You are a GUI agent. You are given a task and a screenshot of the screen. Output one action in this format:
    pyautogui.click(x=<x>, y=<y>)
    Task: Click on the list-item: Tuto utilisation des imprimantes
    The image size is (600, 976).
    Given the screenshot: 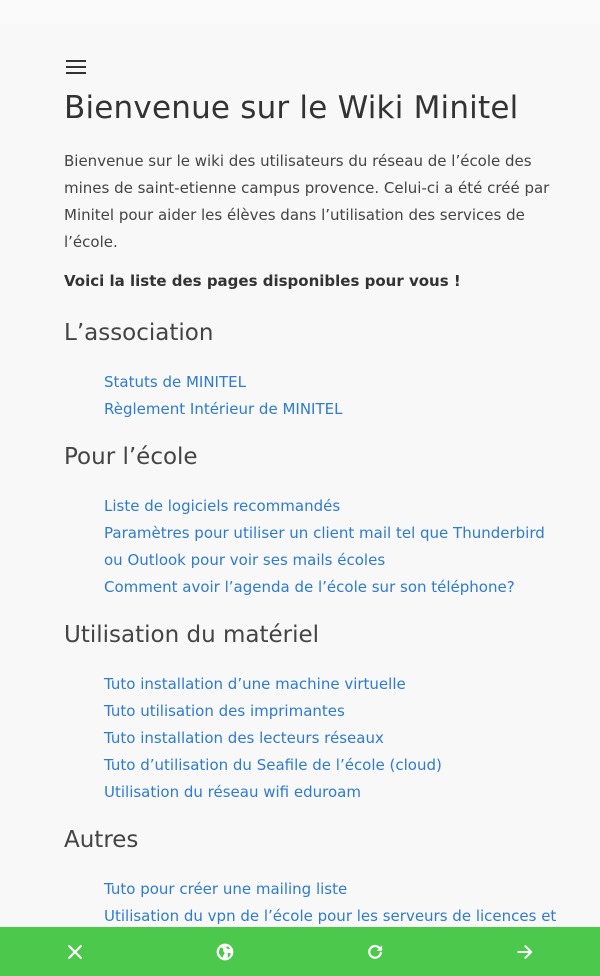 What is the action you would take?
    pyautogui.click(x=334, y=711)
    